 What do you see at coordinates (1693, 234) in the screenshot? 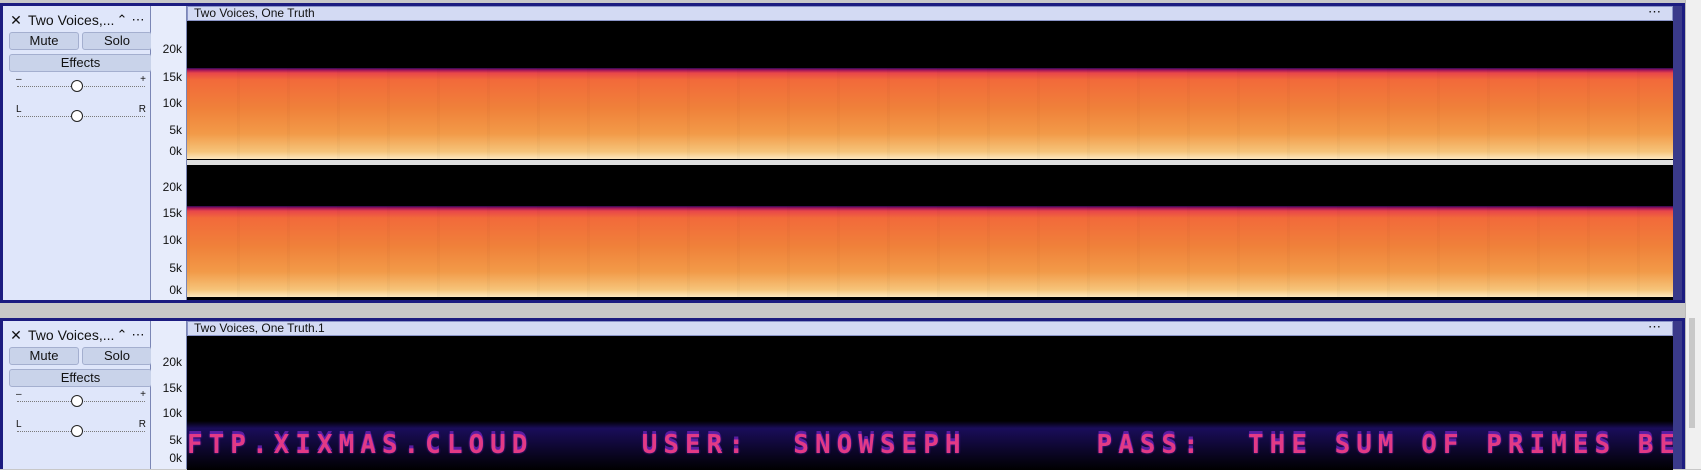
I see `vertical-scrollbar` at bounding box center [1693, 234].